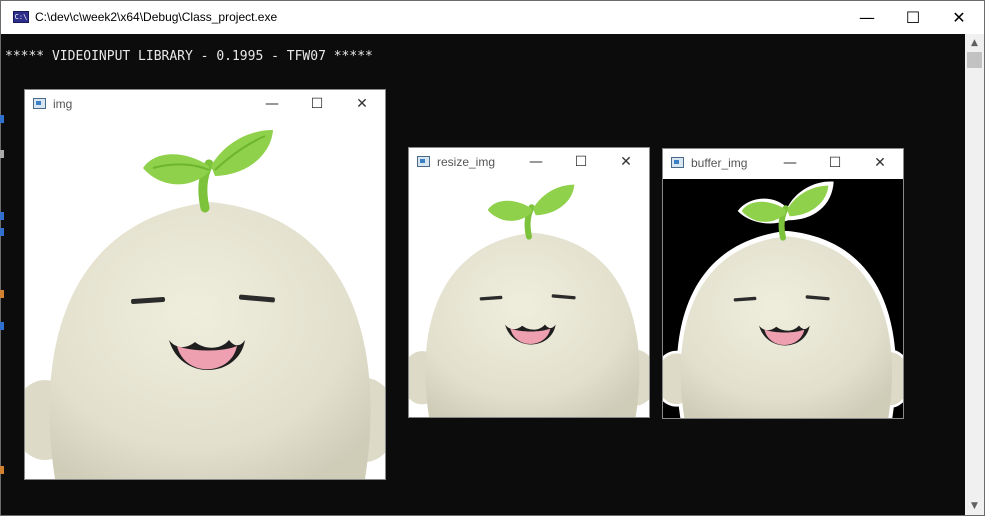 This screenshot has width=985, height=516. What do you see at coordinates (974, 506) in the screenshot?
I see `scroll-down-arrow-icon: ▼` at bounding box center [974, 506].